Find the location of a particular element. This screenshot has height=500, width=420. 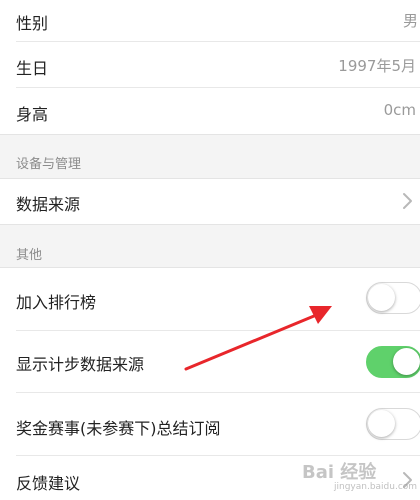

devices-section-title: 设备与管理 is located at coordinates (49, 164).